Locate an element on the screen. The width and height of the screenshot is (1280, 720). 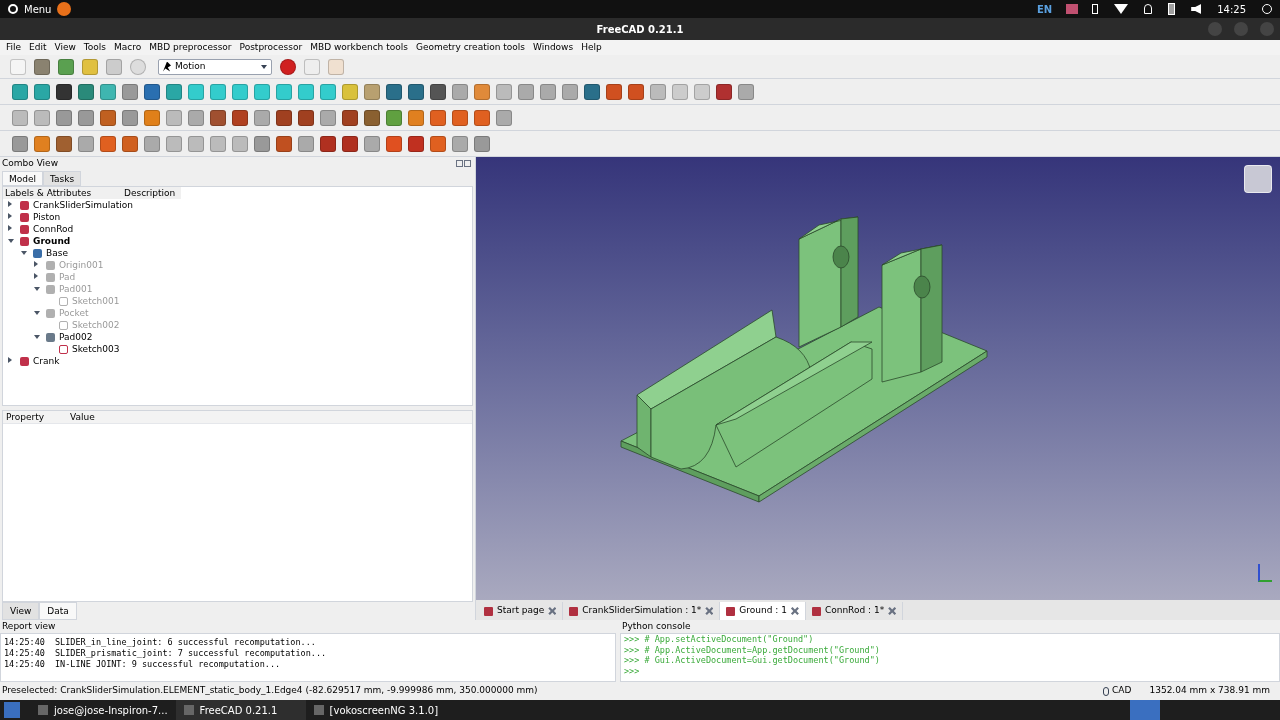
tab-label: CrankSliderSimulation : 1* is located at coordinates (642, 611).